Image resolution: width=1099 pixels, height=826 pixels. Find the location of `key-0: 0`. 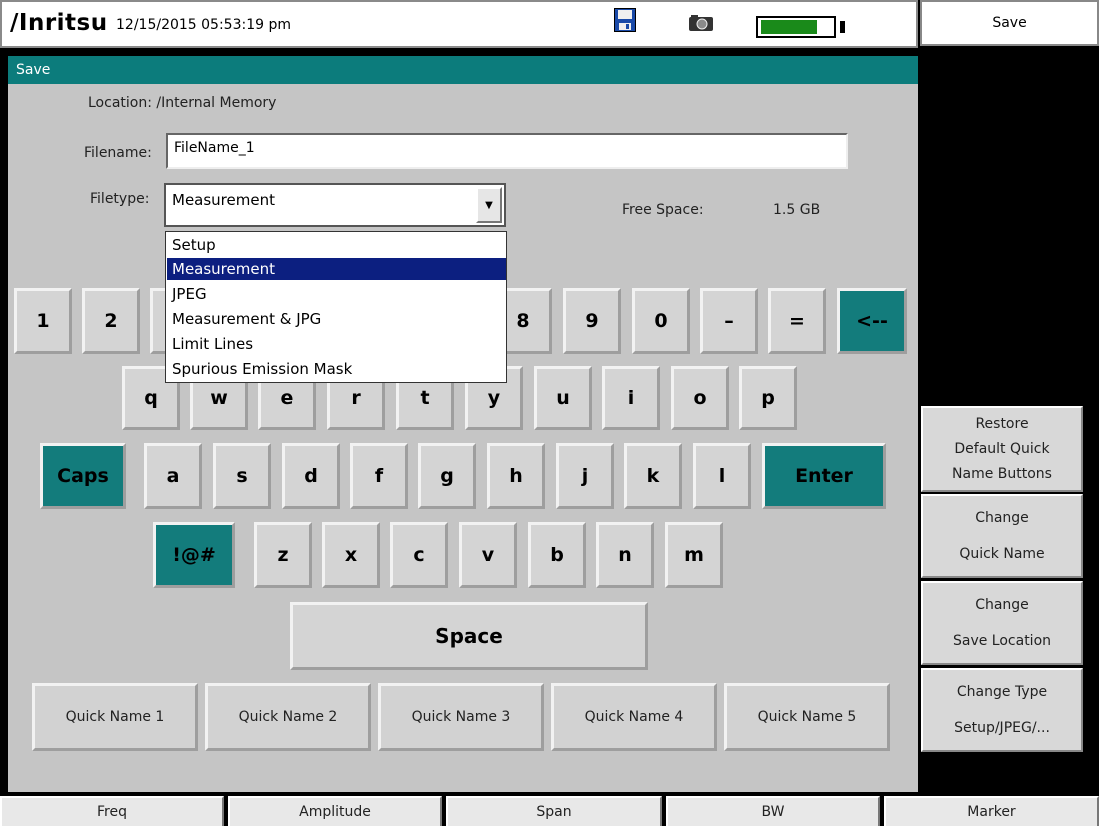

key-0: 0 is located at coordinates (661, 321).